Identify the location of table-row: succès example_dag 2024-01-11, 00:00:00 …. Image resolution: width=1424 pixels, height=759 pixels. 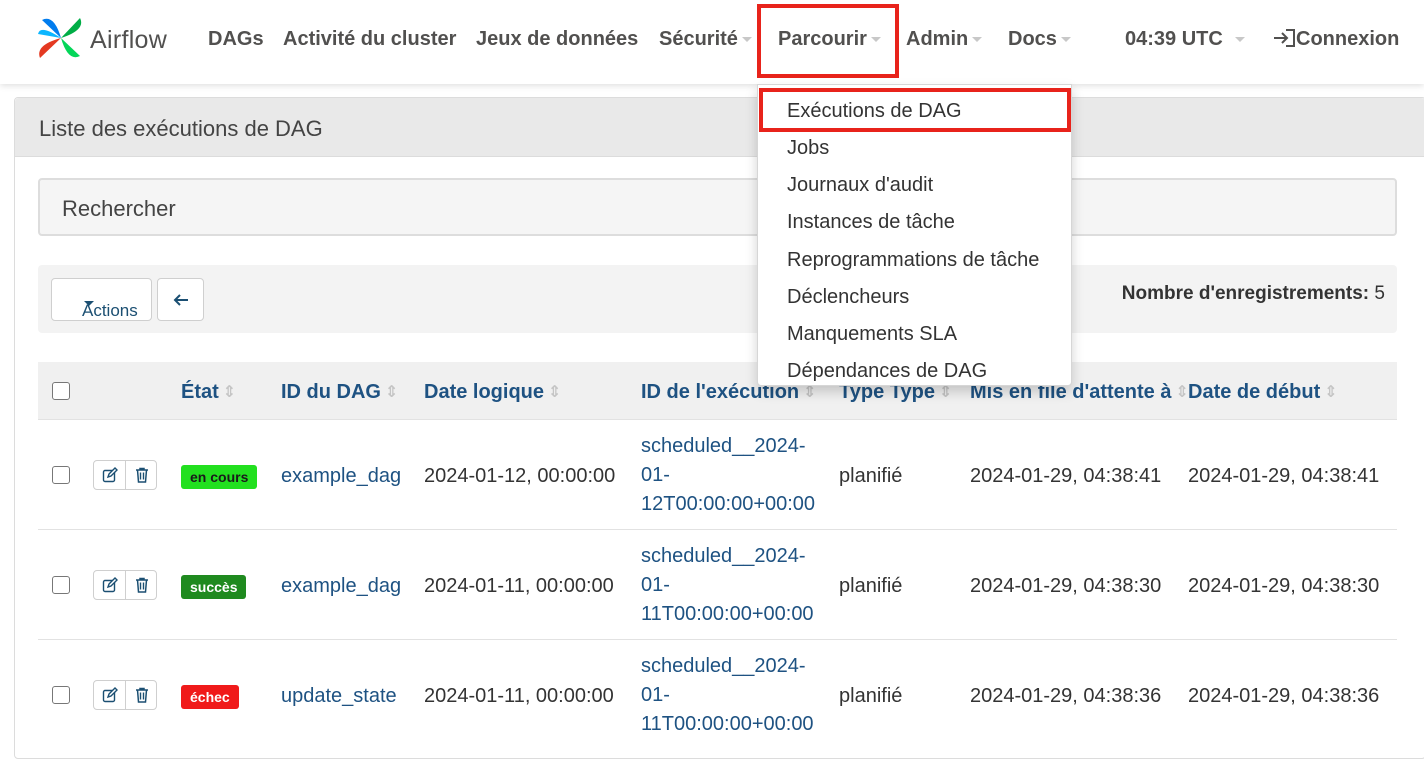
(717, 584).